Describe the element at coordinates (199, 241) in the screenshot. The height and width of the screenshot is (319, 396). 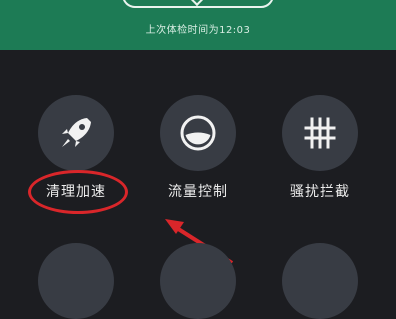
I see `pointer-arrow` at that location.